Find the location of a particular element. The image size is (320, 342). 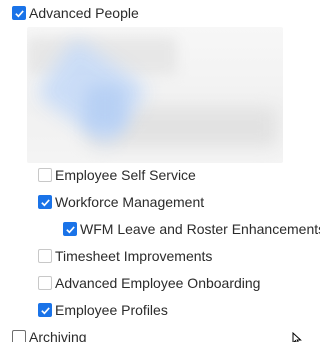

wfm-leave-roster-label: WFM Leave and Roster Enhancements is located at coordinates (200, 229).